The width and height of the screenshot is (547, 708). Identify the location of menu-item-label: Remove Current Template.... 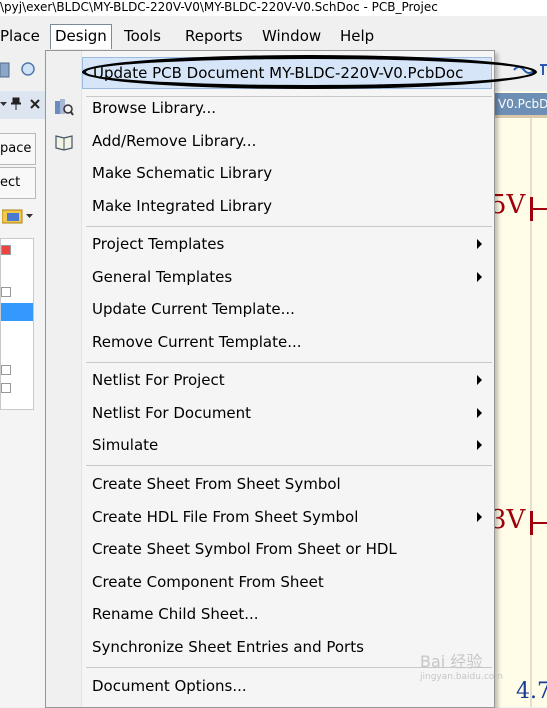
(197, 342).